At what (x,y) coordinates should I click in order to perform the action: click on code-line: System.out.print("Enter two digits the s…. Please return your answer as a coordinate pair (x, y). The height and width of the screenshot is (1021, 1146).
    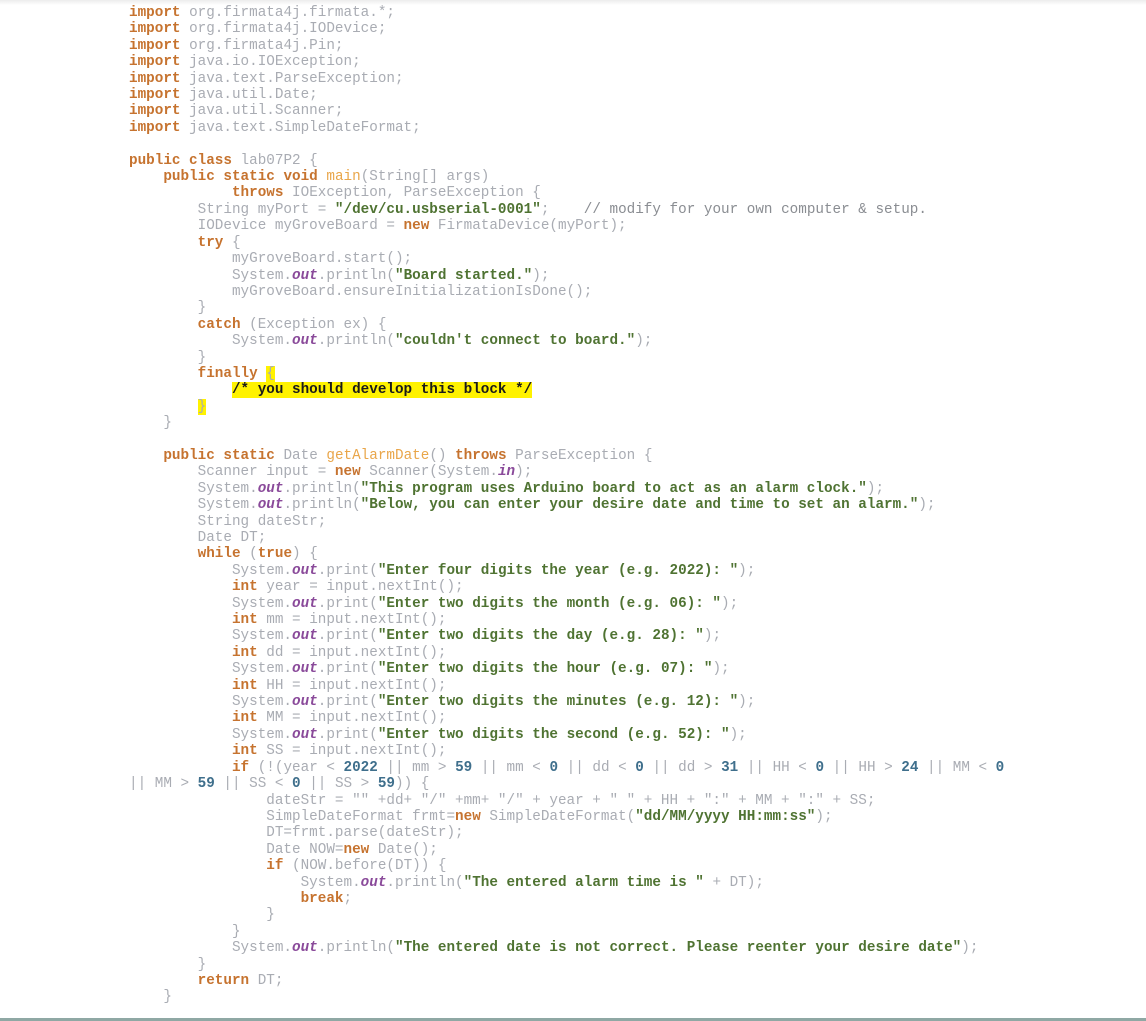
    Looking at the image, I should click on (634, 735).